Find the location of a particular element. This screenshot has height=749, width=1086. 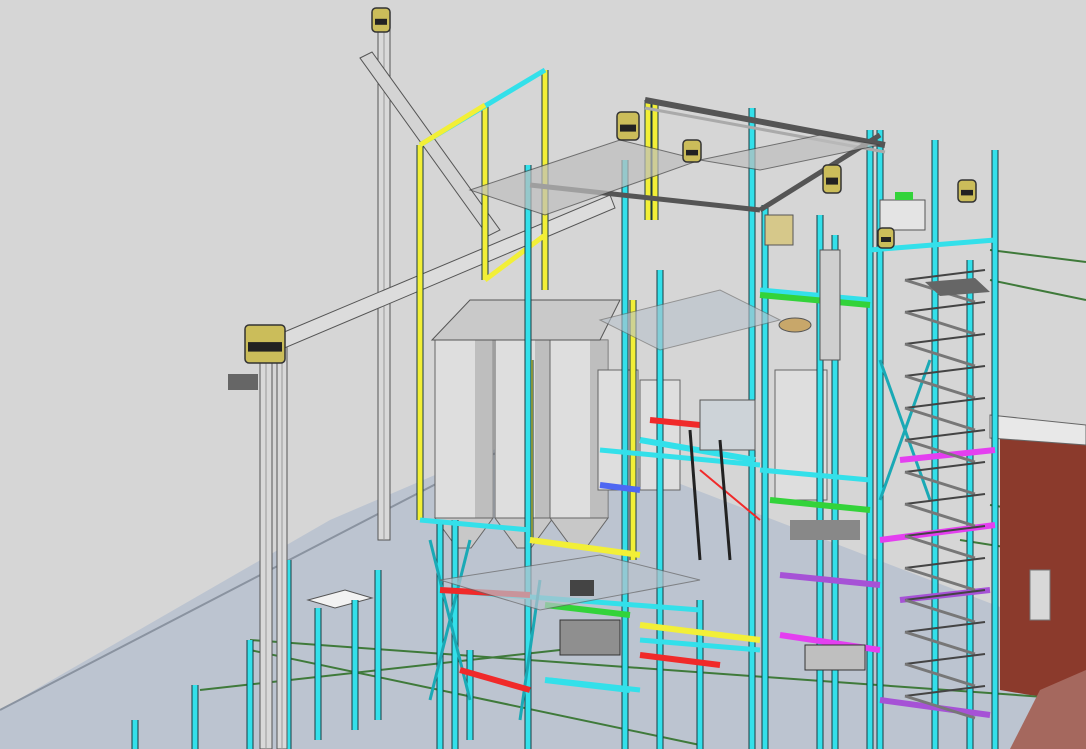

vertical-pipe is located at coordinates (830, 305).